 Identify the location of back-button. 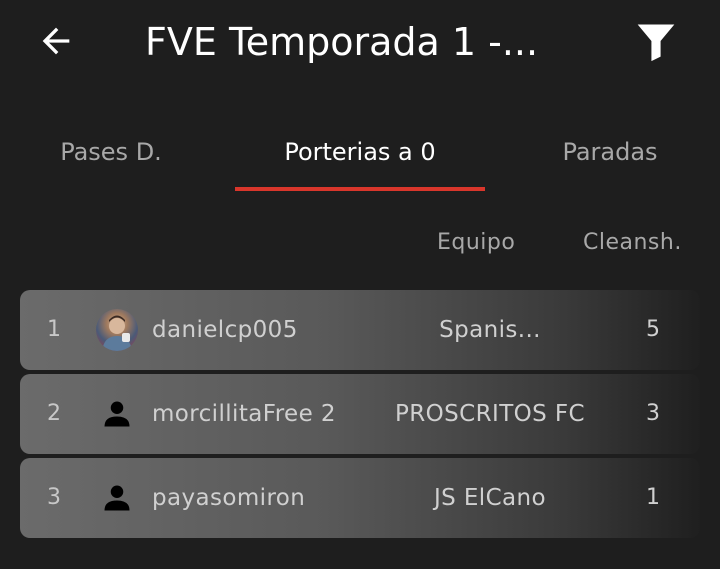
(56, 41).